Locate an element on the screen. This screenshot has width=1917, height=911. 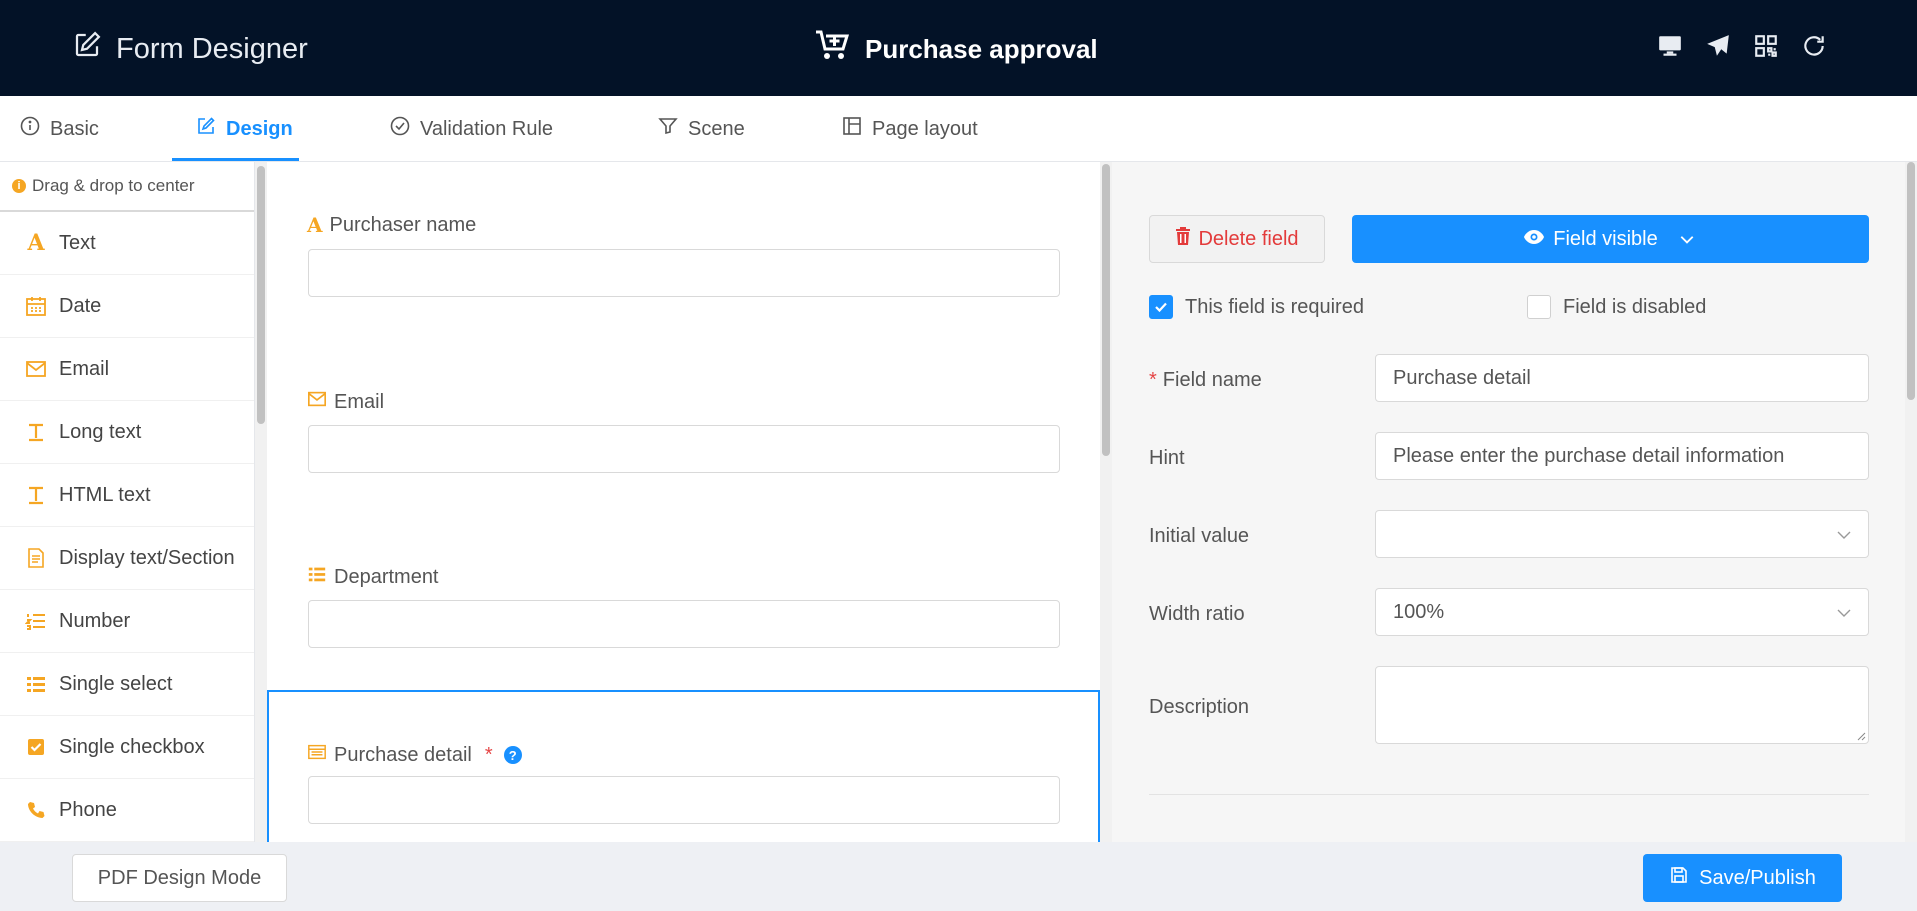
app-header: Form Designer Purchase approval is located at coordinates (958, 48).